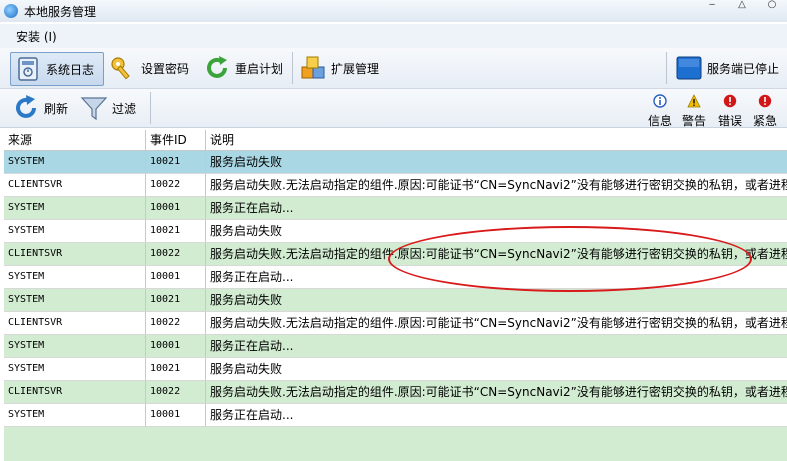 The width and height of the screenshot is (787, 461). What do you see at coordinates (165, 68) in the screenshot?
I see `set-password-label: 设置密码` at bounding box center [165, 68].